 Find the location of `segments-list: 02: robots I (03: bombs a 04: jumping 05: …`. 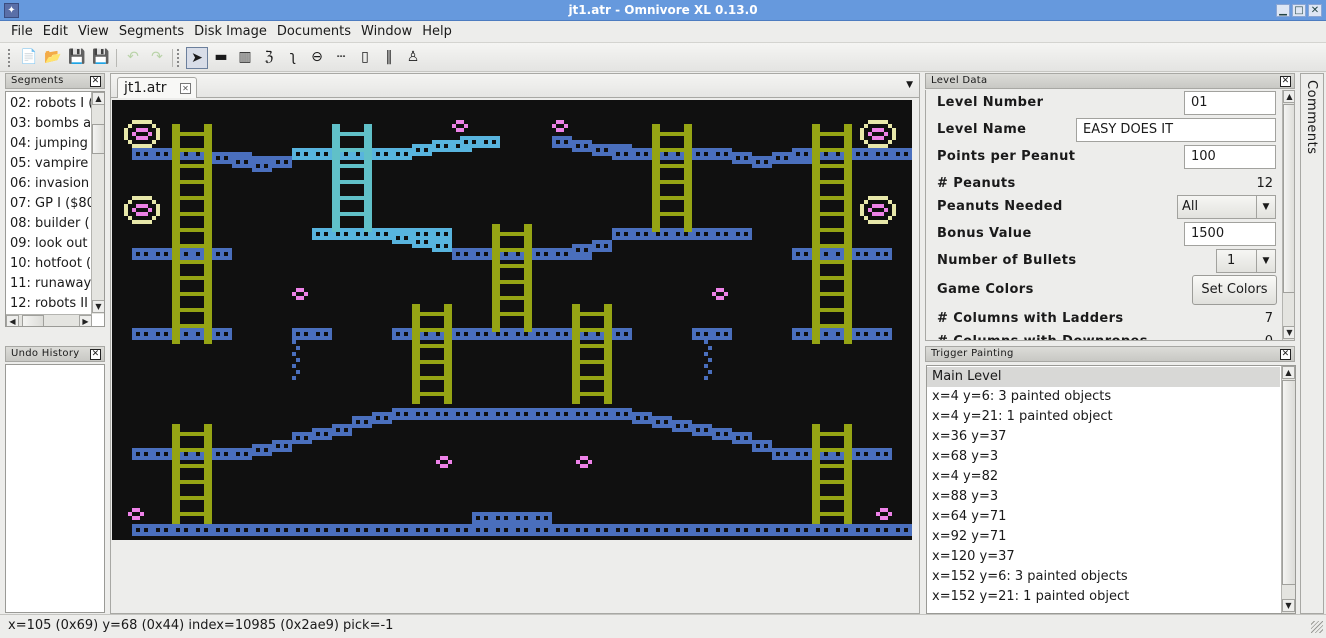

segments-list: 02: robots I (03: bombs a 04: jumping 05: … is located at coordinates (55, 209).